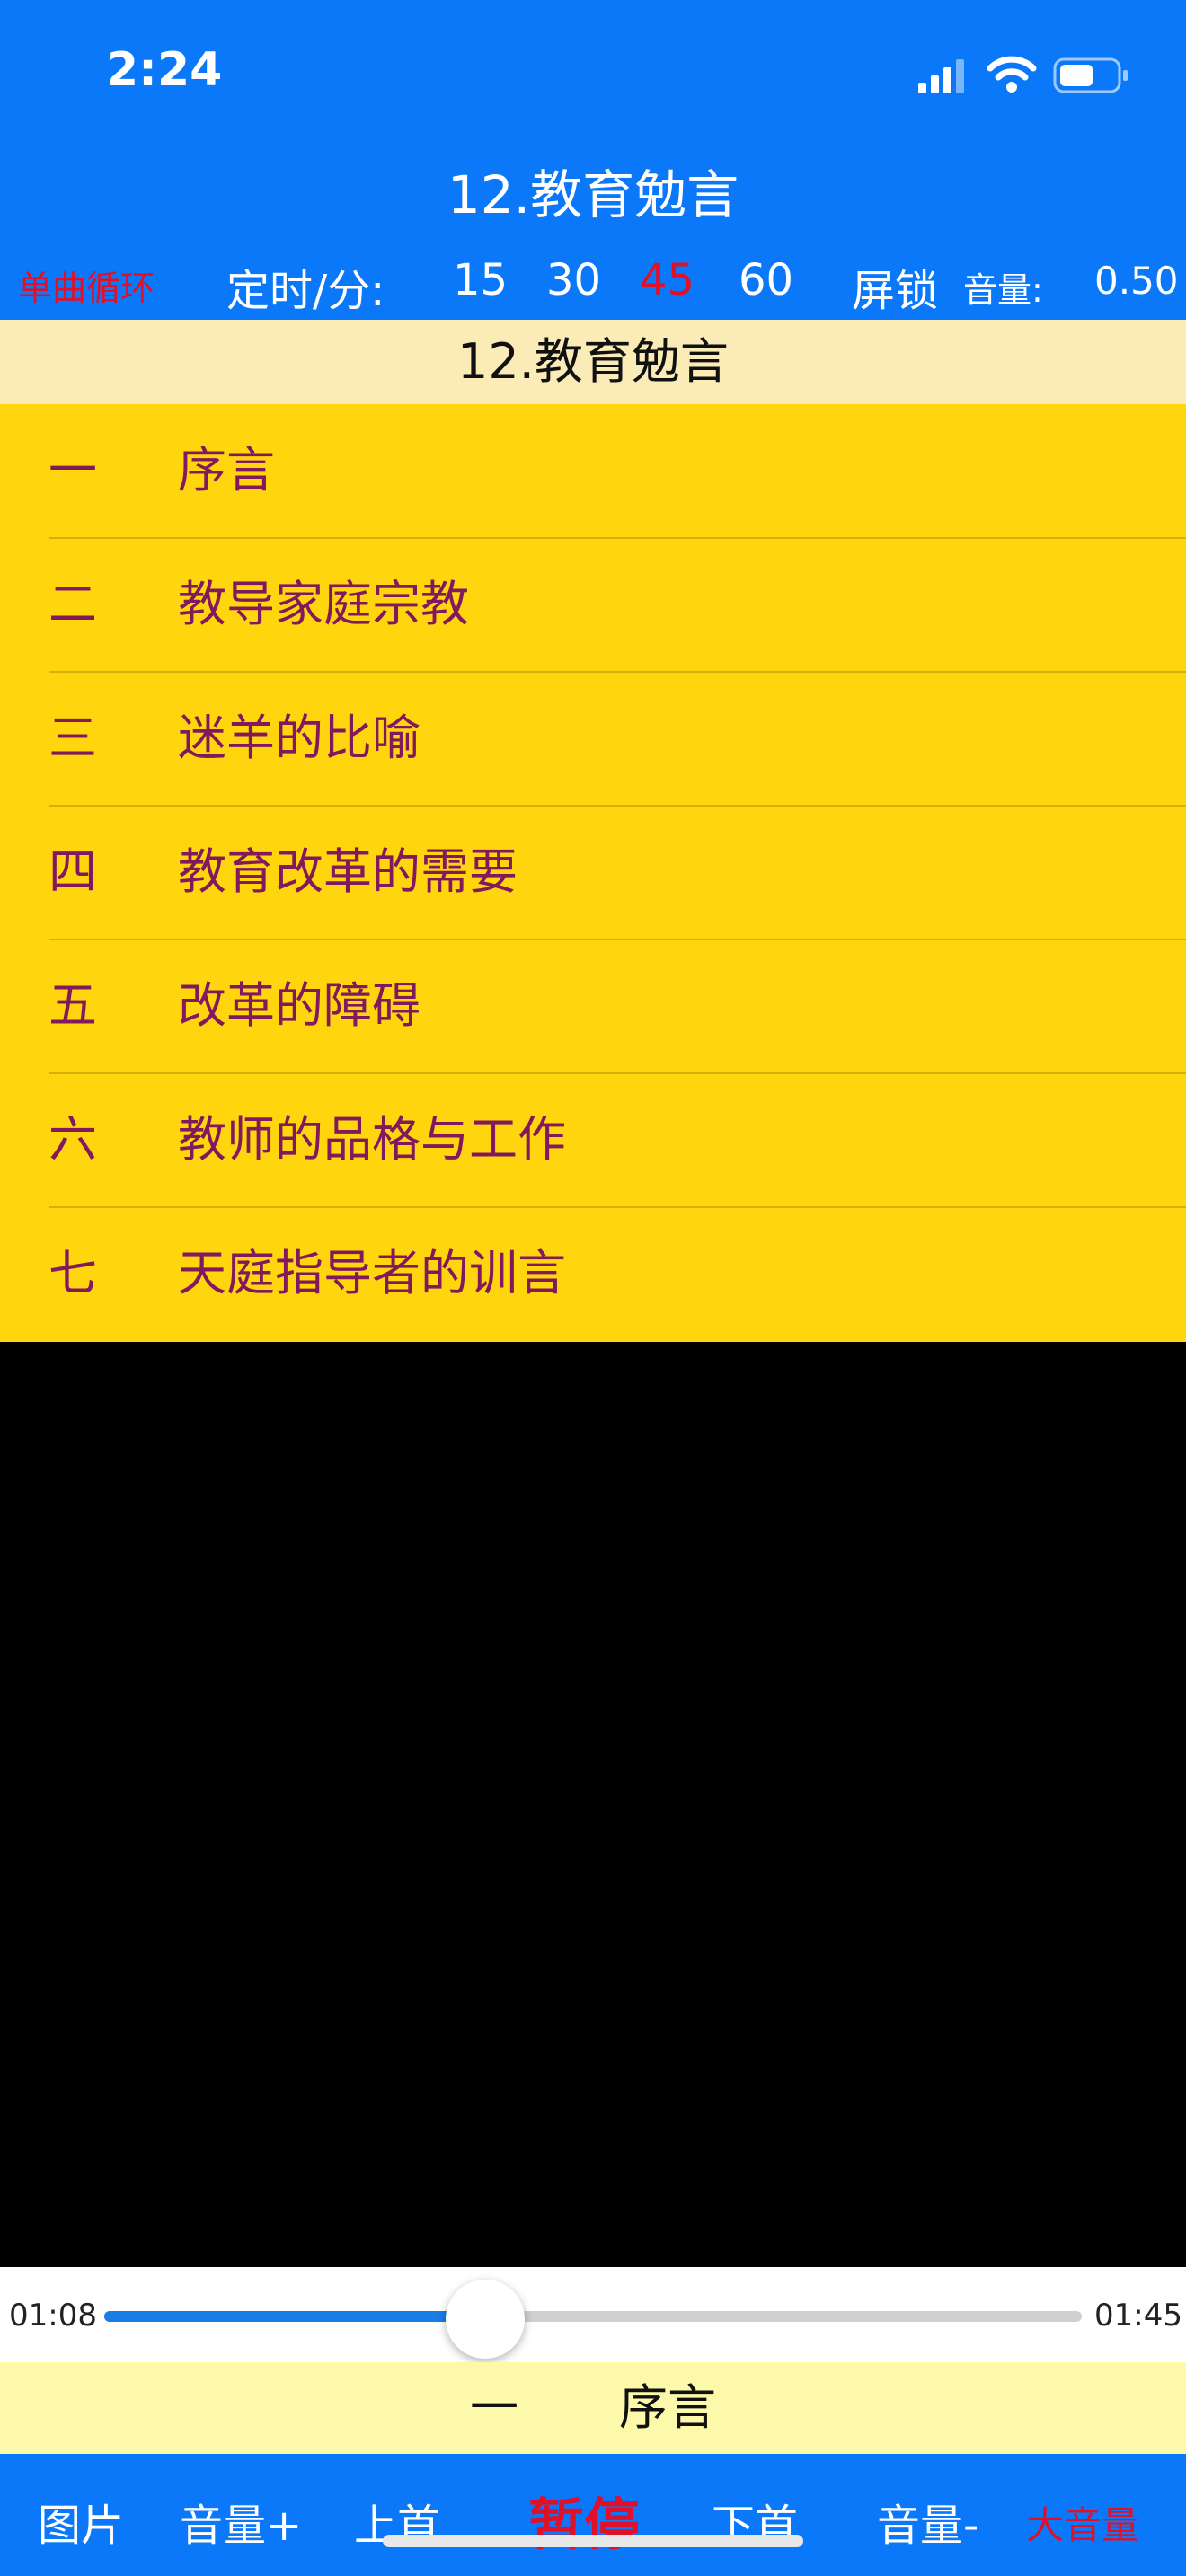 The height and width of the screenshot is (2576, 1186). Describe the element at coordinates (941, 76) in the screenshot. I see `signal-icon` at that location.